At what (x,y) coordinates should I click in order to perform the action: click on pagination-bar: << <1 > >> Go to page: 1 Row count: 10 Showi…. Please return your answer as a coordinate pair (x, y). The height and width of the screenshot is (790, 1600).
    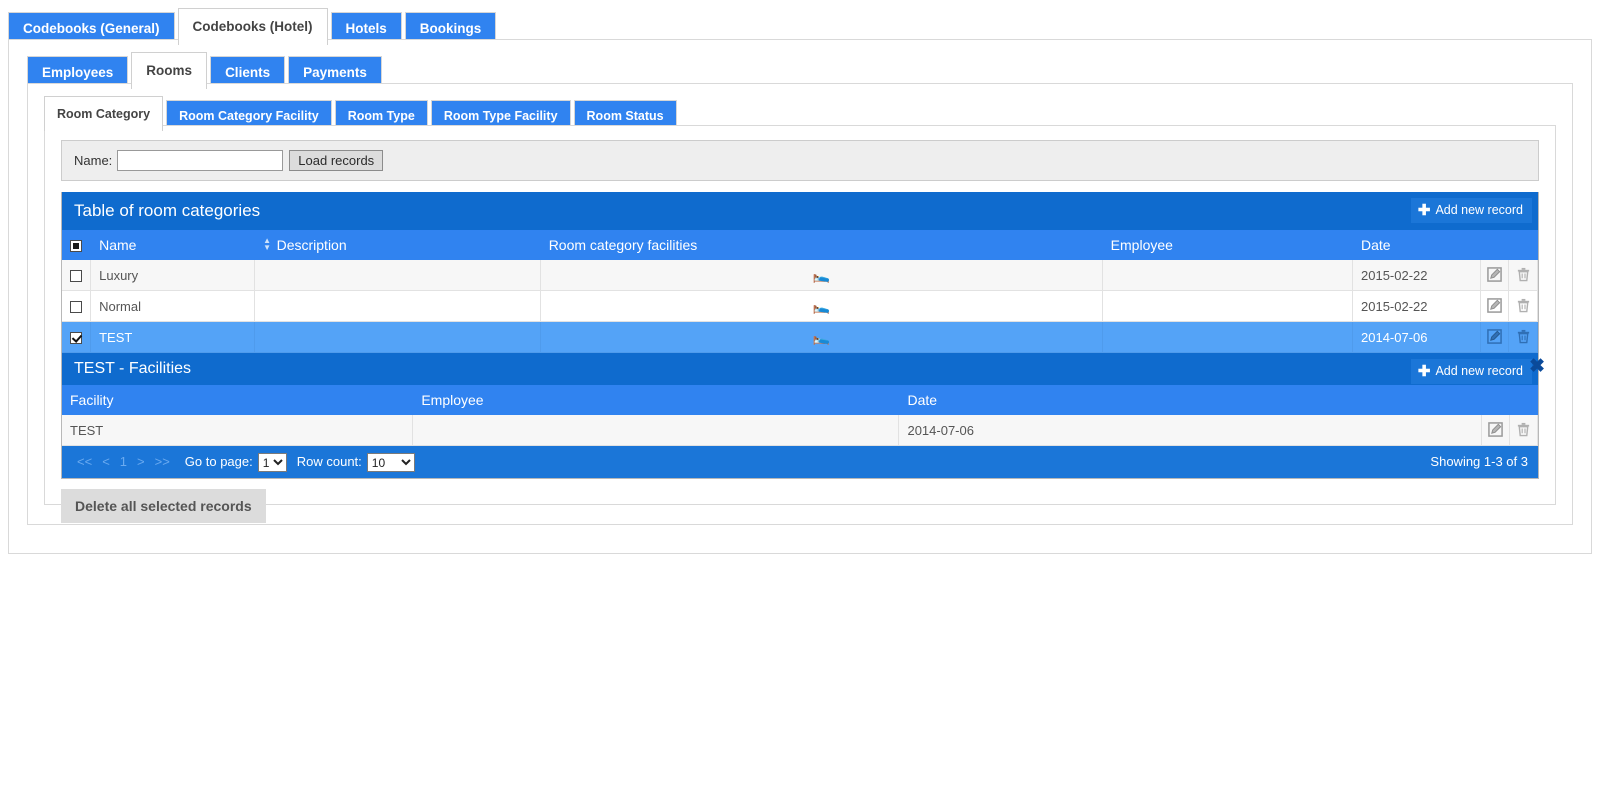
    Looking at the image, I should click on (800, 462).